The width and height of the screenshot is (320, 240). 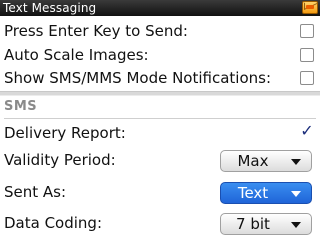 What do you see at coordinates (253, 161) in the screenshot?
I see `dropdown-value: Max` at bounding box center [253, 161].